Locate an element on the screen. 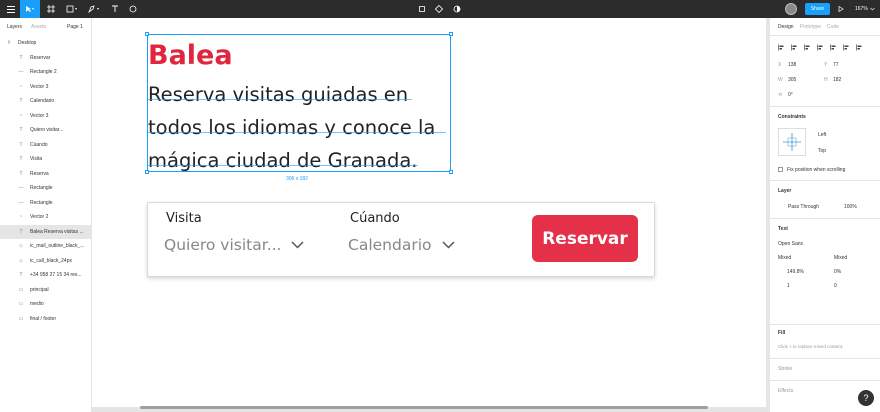 The width and height of the screenshot is (880, 412). y-field: 77 is located at coordinates (836, 65).